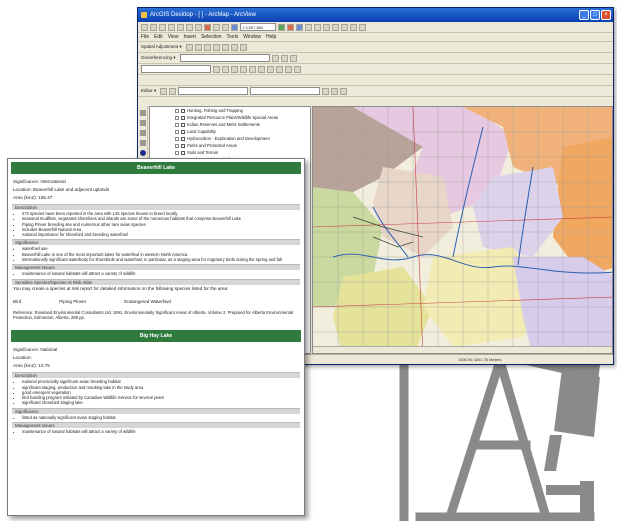 Image resolution: width=617 pixels, height=521 pixels. What do you see at coordinates (335, 27) in the screenshot?
I see `tool-3-icon` at bounding box center [335, 27].